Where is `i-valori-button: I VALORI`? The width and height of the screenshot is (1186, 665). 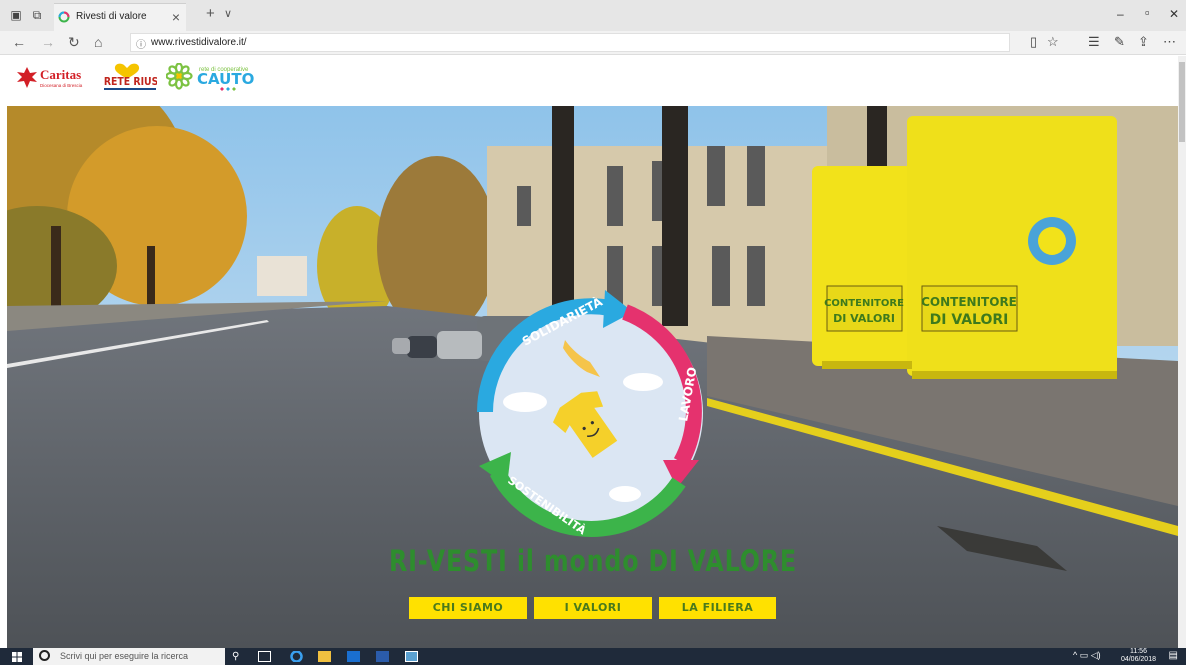
i-valori-button: I VALORI is located at coordinates (593, 608).